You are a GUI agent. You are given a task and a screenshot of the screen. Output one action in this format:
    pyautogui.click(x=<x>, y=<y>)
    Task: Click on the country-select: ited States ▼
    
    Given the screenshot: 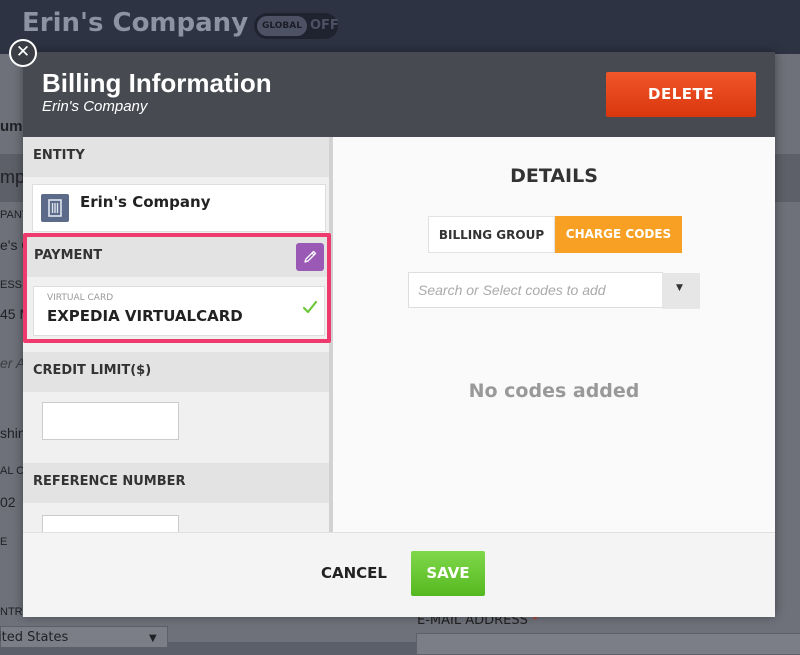 What is the action you would take?
    pyautogui.click(x=84, y=637)
    